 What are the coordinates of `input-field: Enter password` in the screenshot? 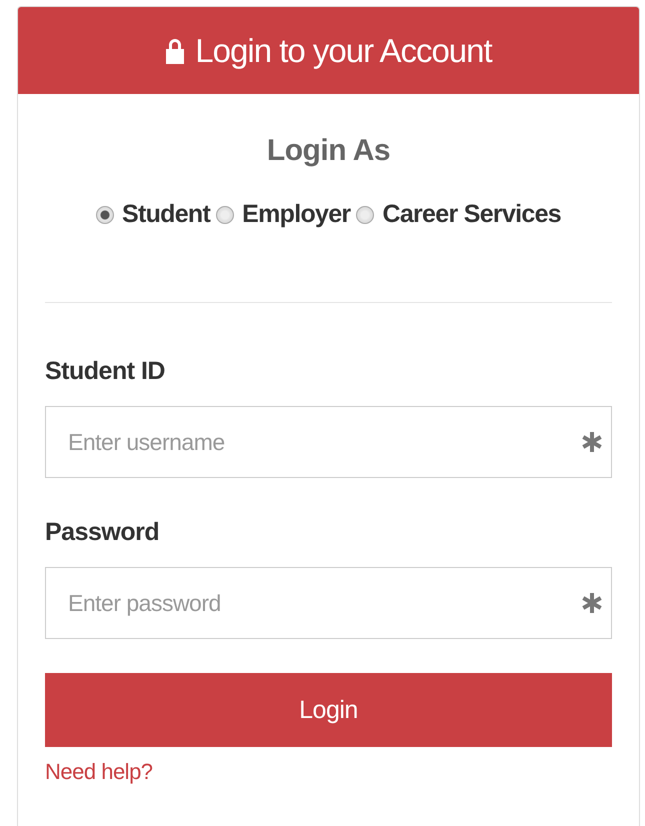 It's located at (328, 603).